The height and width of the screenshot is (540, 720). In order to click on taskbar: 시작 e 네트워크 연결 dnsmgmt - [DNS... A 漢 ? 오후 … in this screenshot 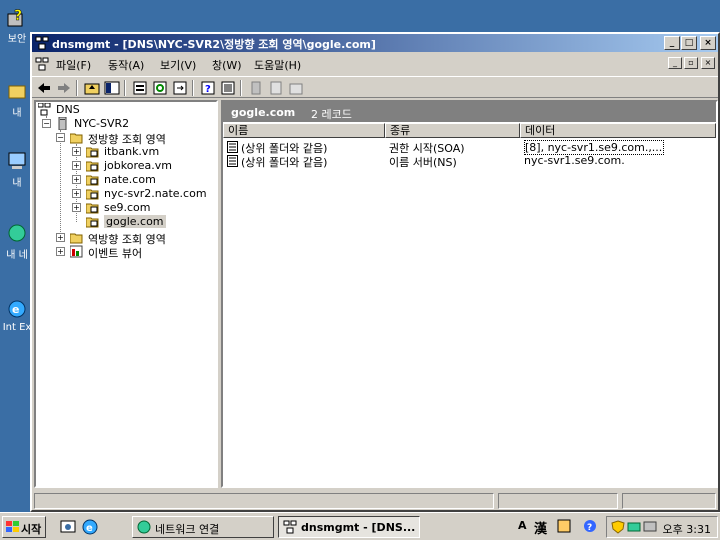, I will do `click(360, 526)`.